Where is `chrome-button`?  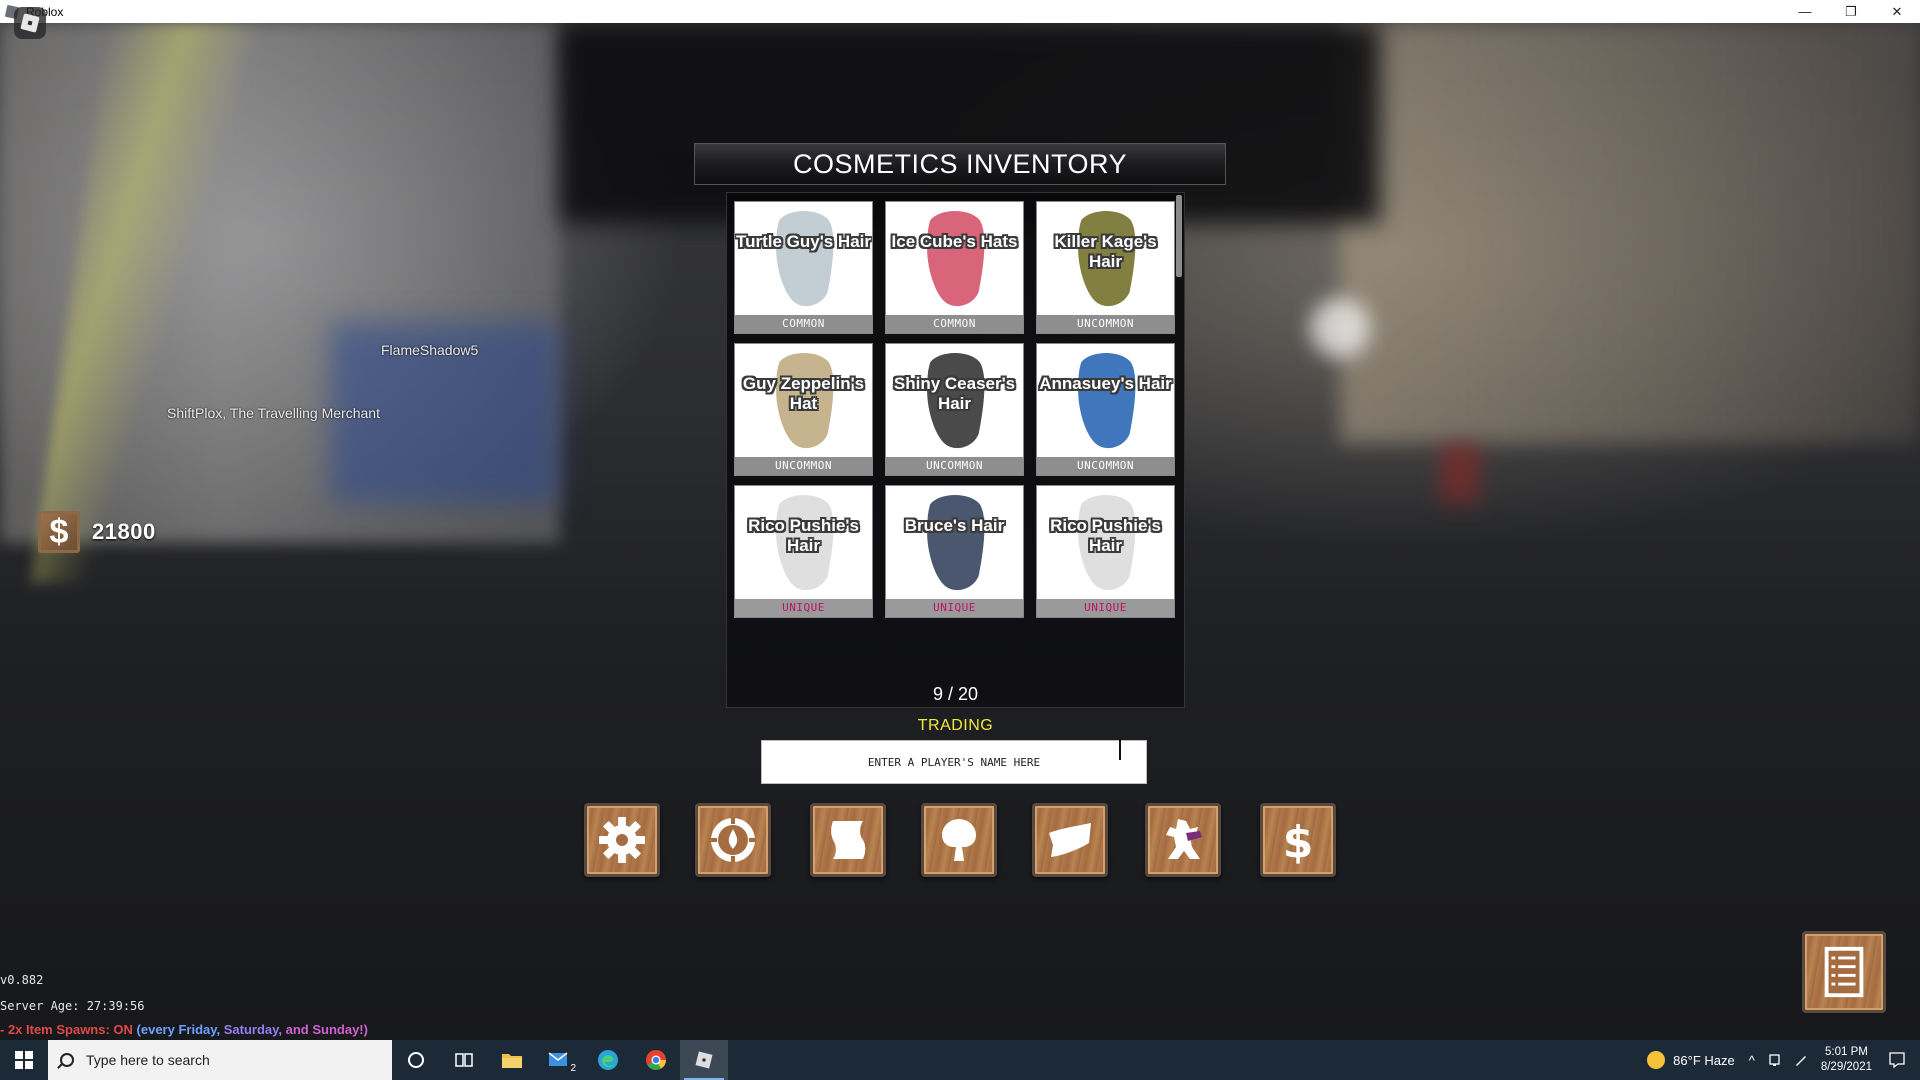 chrome-button is located at coordinates (656, 1060).